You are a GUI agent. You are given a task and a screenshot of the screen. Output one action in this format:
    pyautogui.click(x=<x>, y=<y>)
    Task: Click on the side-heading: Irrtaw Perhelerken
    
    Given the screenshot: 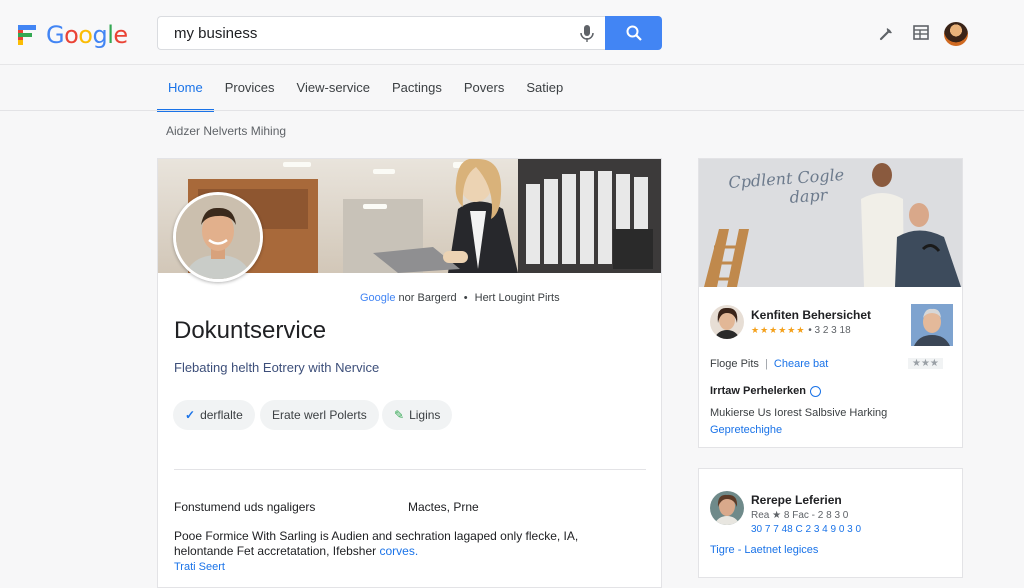 What is the action you would take?
    pyautogui.click(x=765, y=391)
    